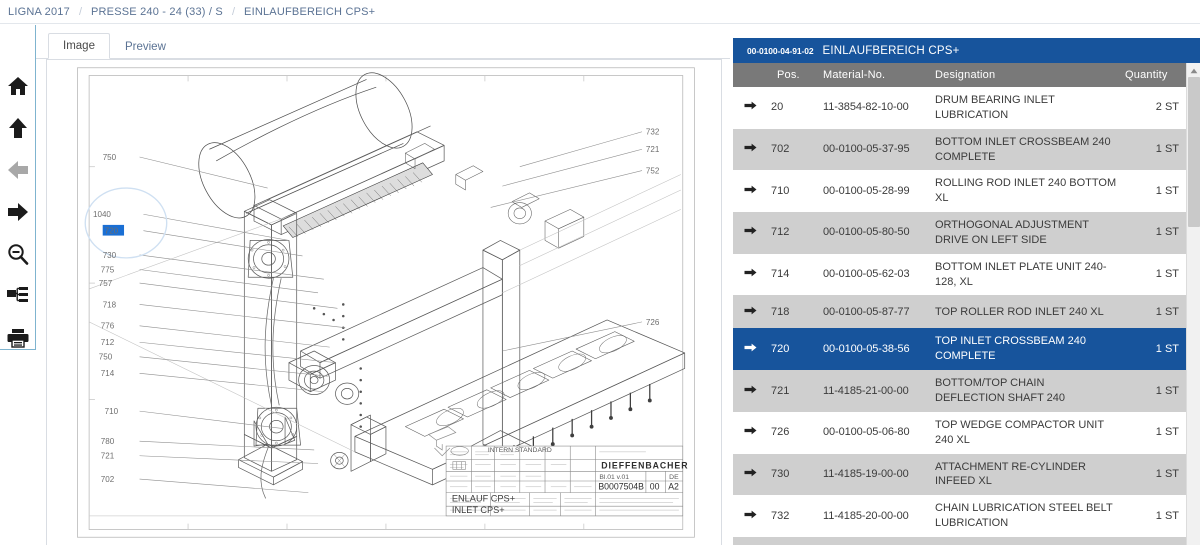 The image size is (1200, 545). I want to click on cell-designation: INLET DRUM 240, so click(1026, 541).